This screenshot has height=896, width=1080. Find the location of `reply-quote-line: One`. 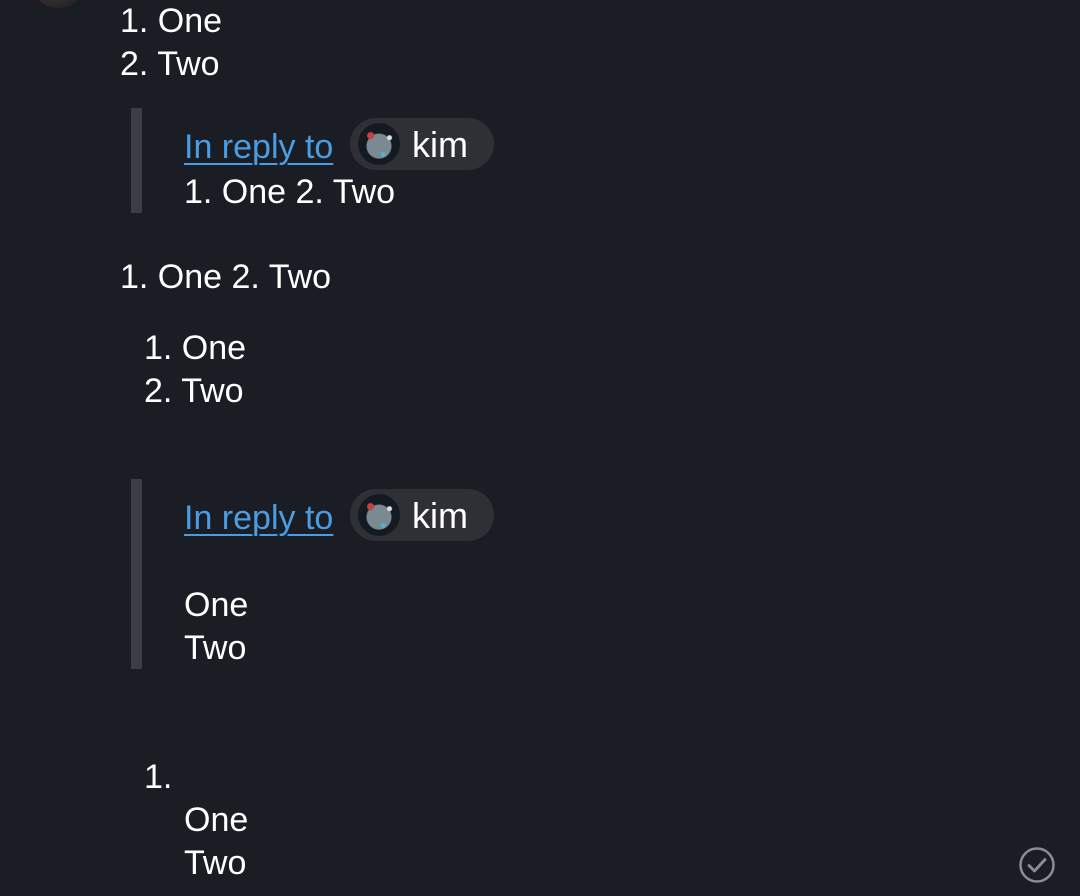

reply-quote-line: One is located at coordinates (216, 605).